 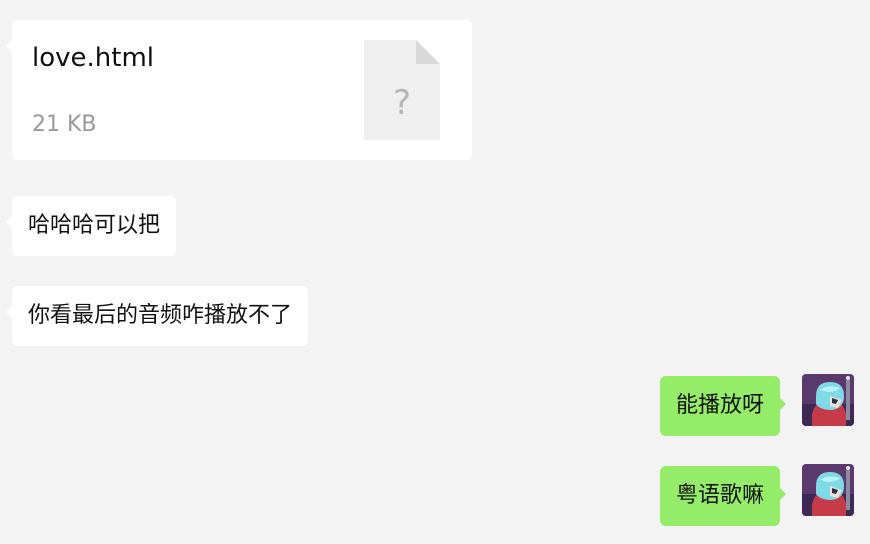 What do you see at coordinates (64, 124) in the screenshot?
I see `file-size: 21 KB` at bounding box center [64, 124].